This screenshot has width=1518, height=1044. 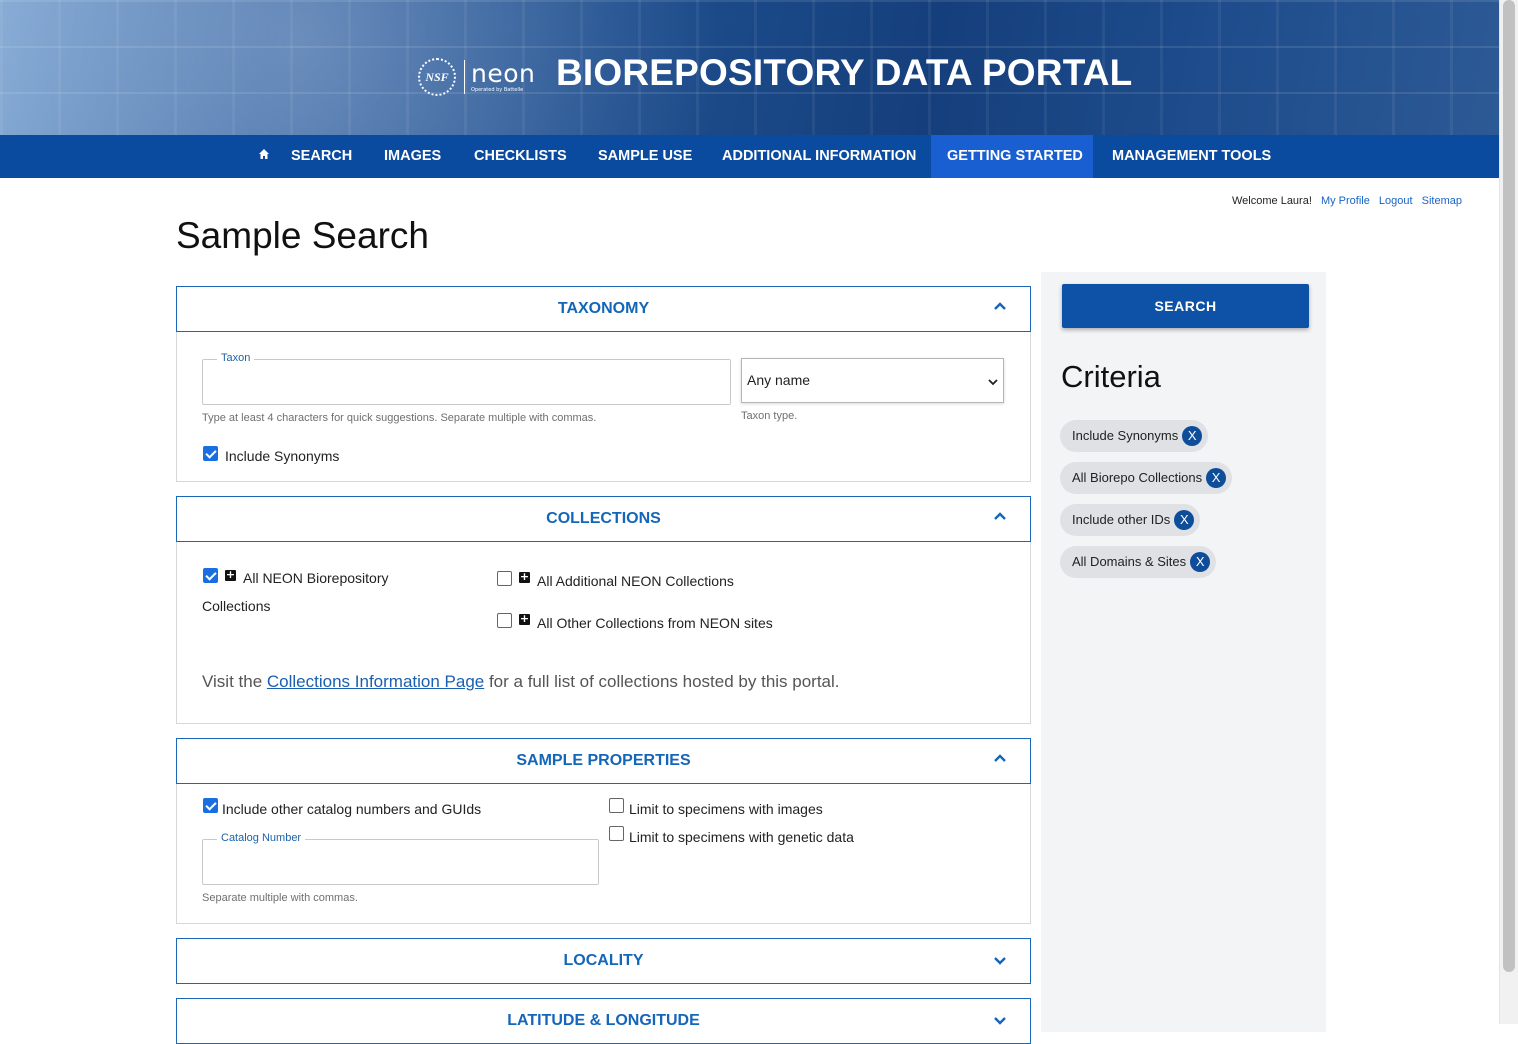 What do you see at coordinates (1272, 201) in the screenshot?
I see `welcome-text: Welcome Laura!` at bounding box center [1272, 201].